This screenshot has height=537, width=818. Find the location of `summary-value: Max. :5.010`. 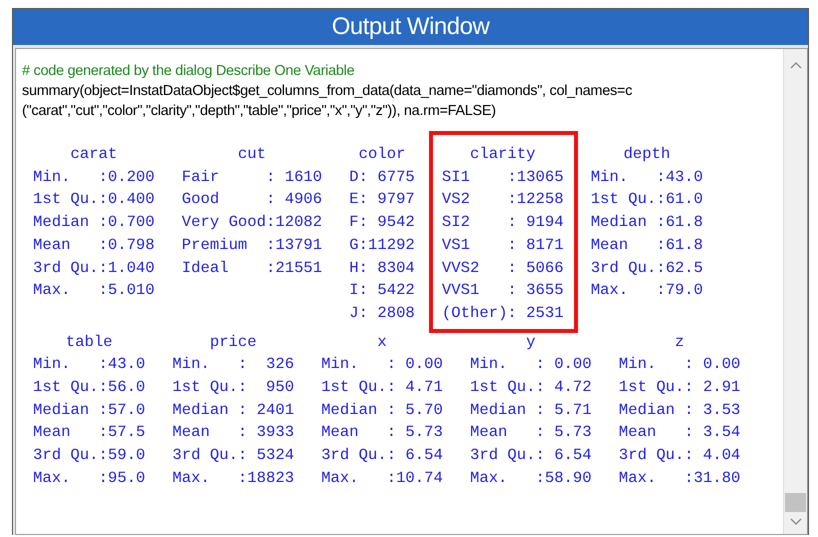

summary-value: Max. :5.010 is located at coordinates (94, 291).